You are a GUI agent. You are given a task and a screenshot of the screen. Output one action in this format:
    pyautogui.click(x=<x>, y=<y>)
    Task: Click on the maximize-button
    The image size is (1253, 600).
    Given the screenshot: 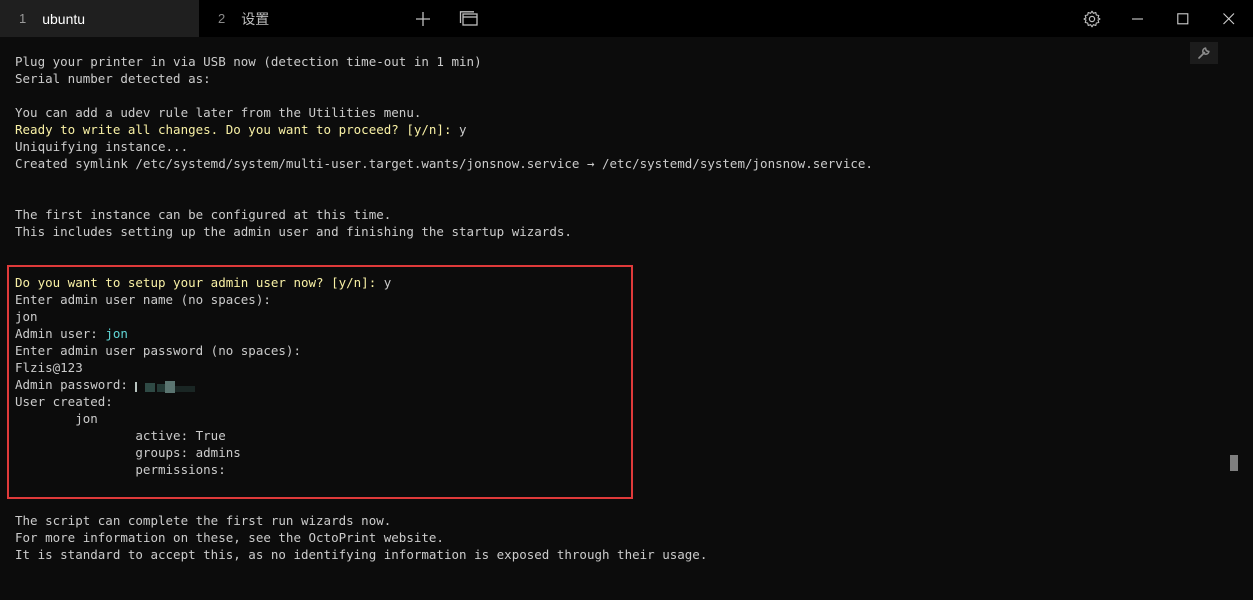 What is the action you would take?
    pyautogui.click(x=1183, y=18)
    